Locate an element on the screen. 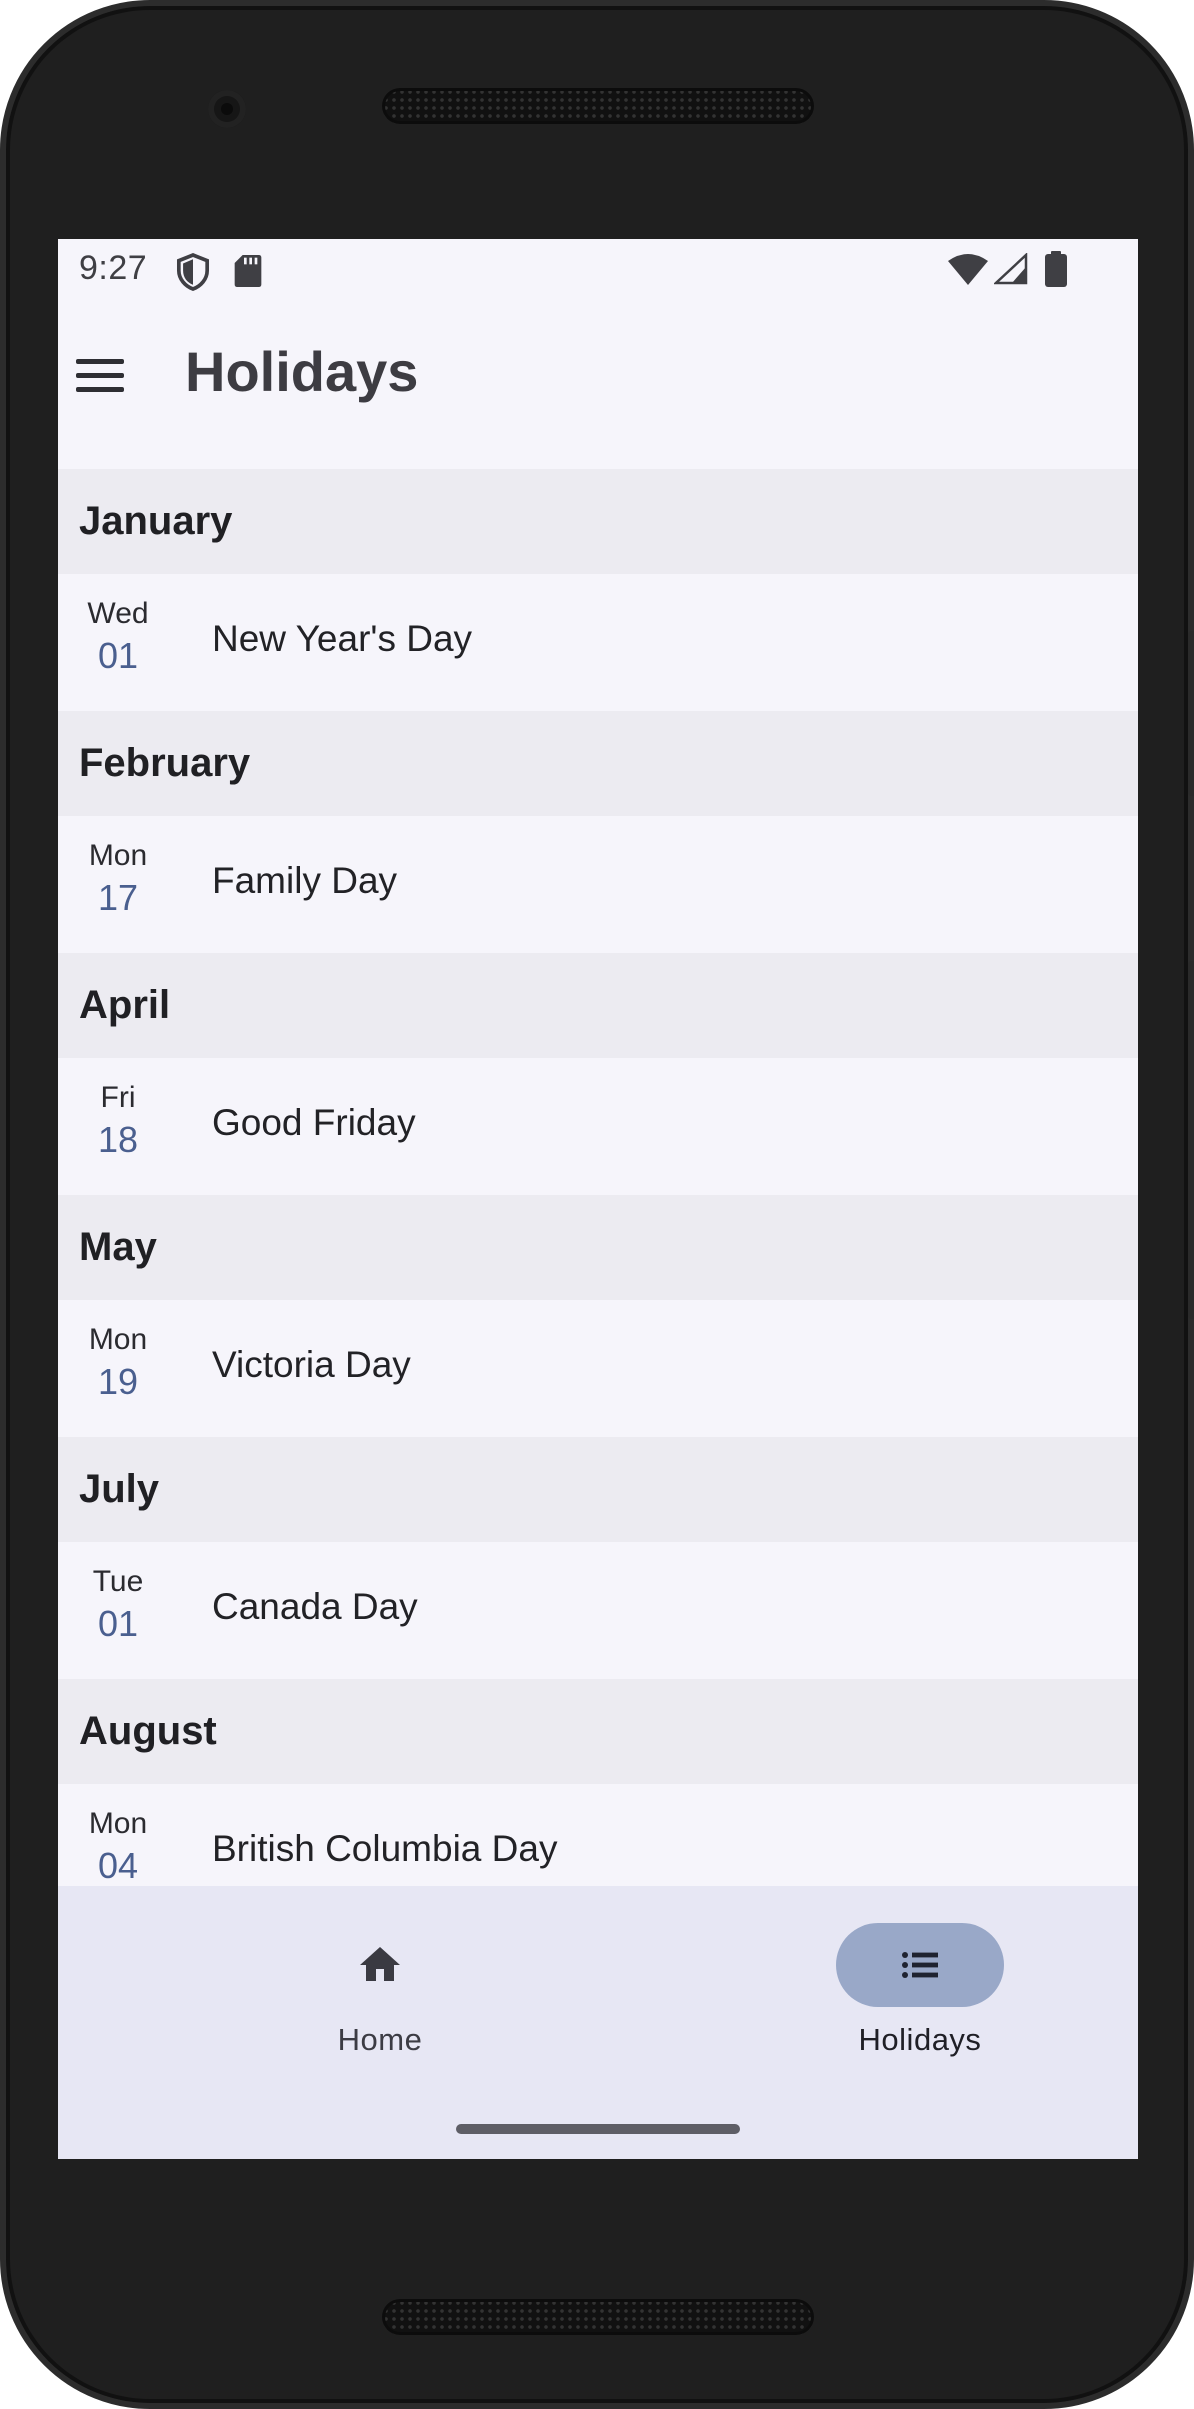 The width and height of the screenshot is (1194, 2409). date-block: Wed 01 is located at coordinates (118, 638).